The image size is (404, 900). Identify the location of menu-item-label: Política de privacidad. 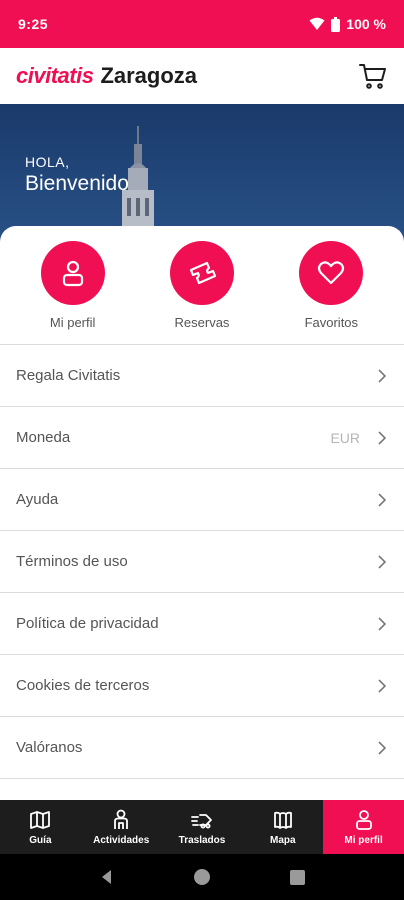
(87, 623).